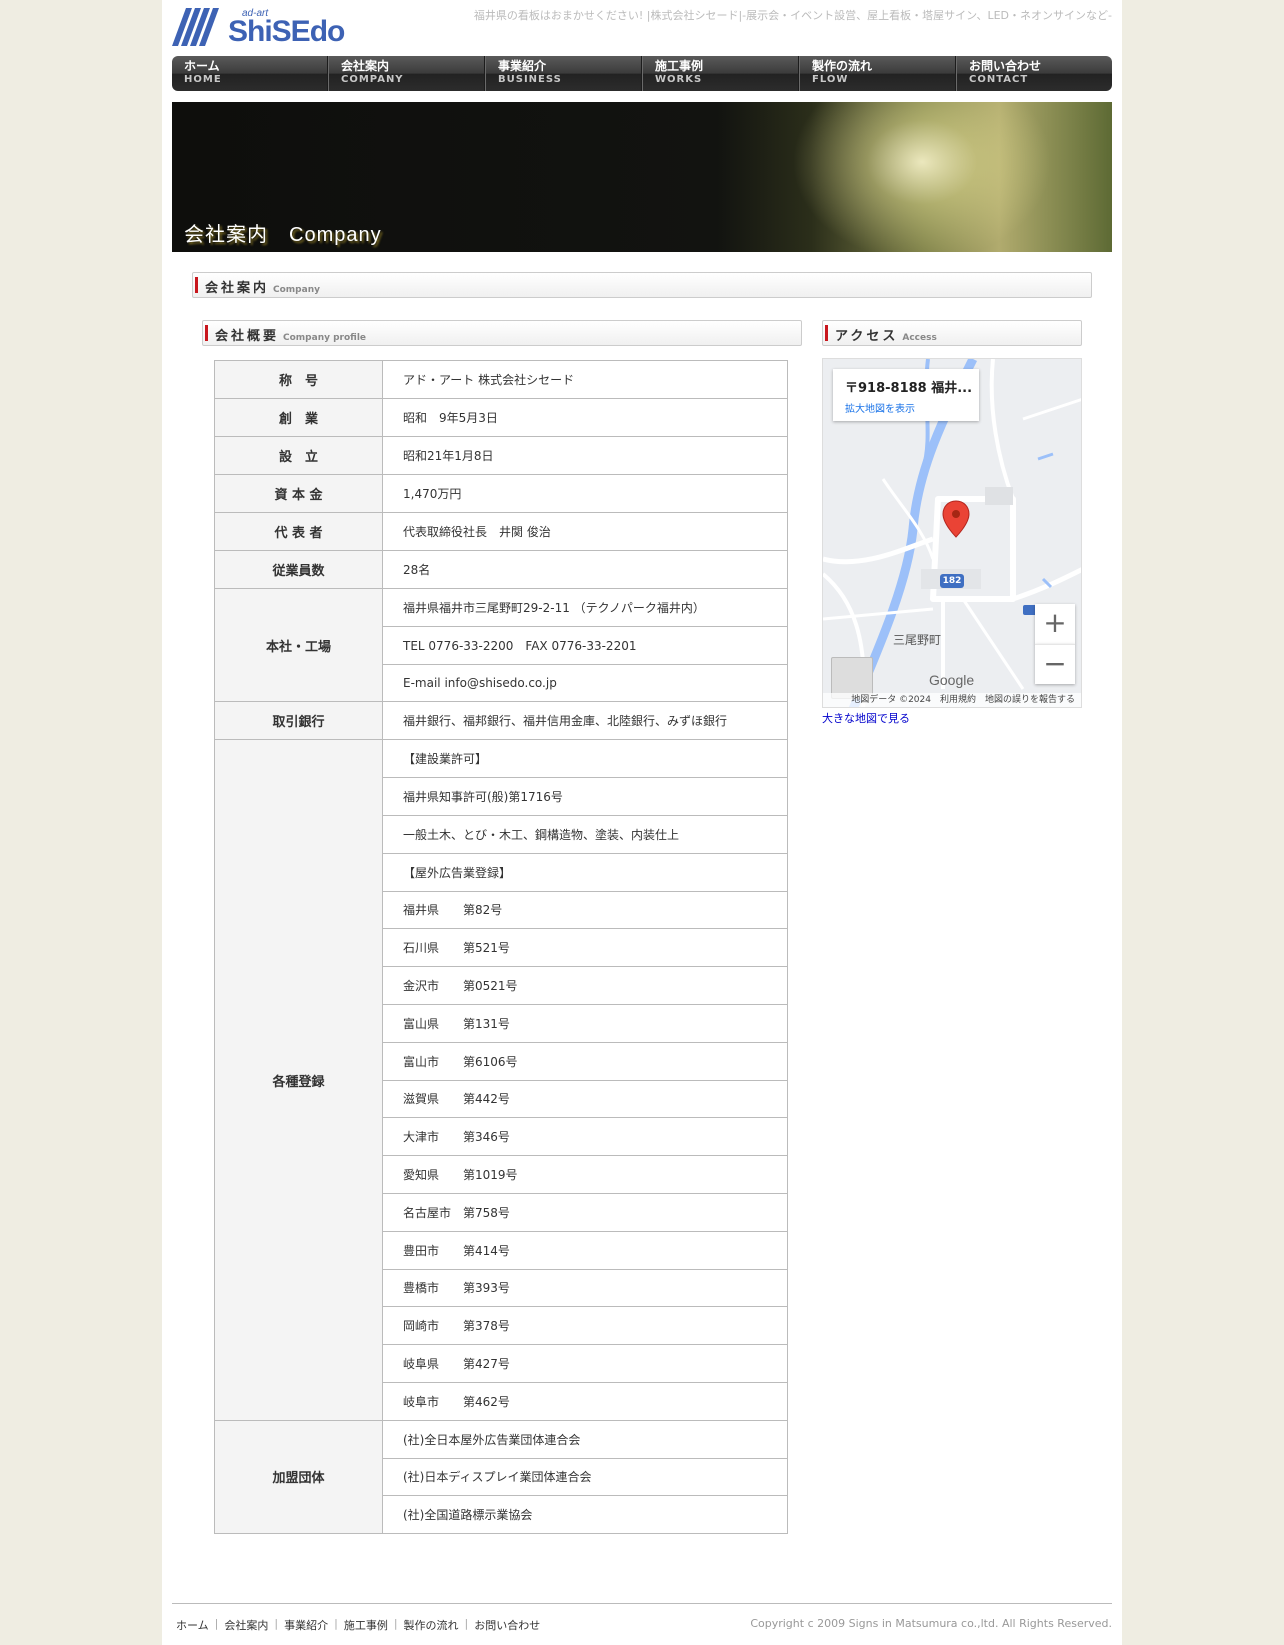 This screenshot has height=1645, width=1284. What do you see at coordinates (286, 31) in the screenshot?
I see `logo-wordmark: ShiSEdo` at bounding box center [286, 31].